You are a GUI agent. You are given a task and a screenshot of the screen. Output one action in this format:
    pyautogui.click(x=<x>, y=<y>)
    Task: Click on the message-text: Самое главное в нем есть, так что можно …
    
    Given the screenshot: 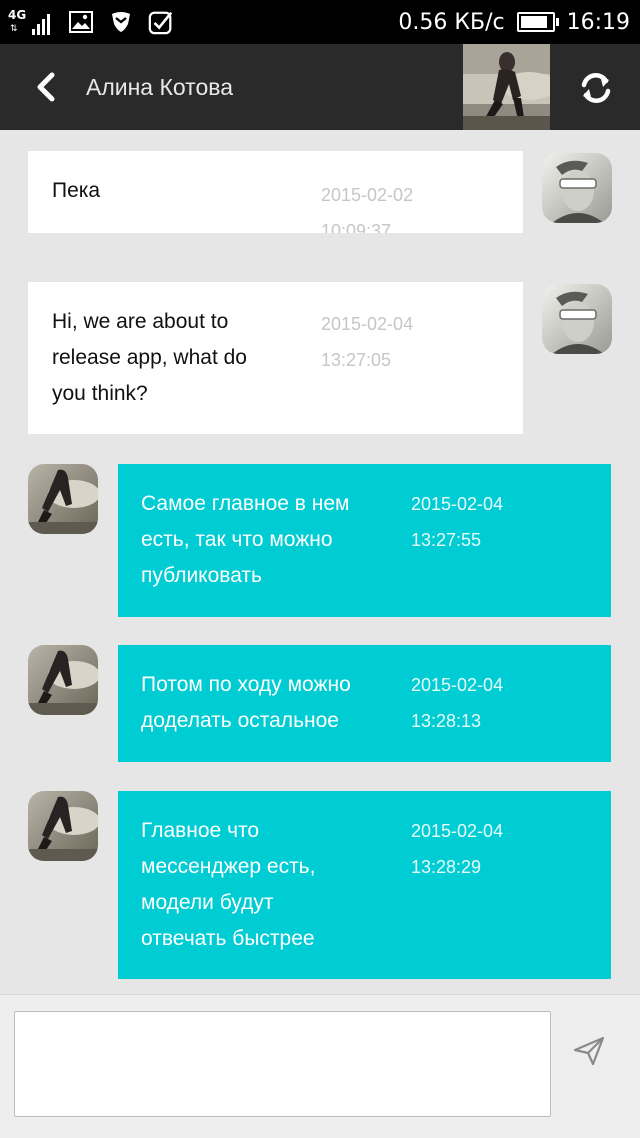 What is the action you would take?
    pyautogui.click(x=245, y=539)
    